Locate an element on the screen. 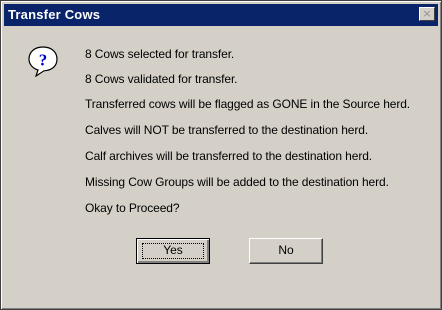  title-bar: Transfer Cows × is located at coordinates (221, 15).